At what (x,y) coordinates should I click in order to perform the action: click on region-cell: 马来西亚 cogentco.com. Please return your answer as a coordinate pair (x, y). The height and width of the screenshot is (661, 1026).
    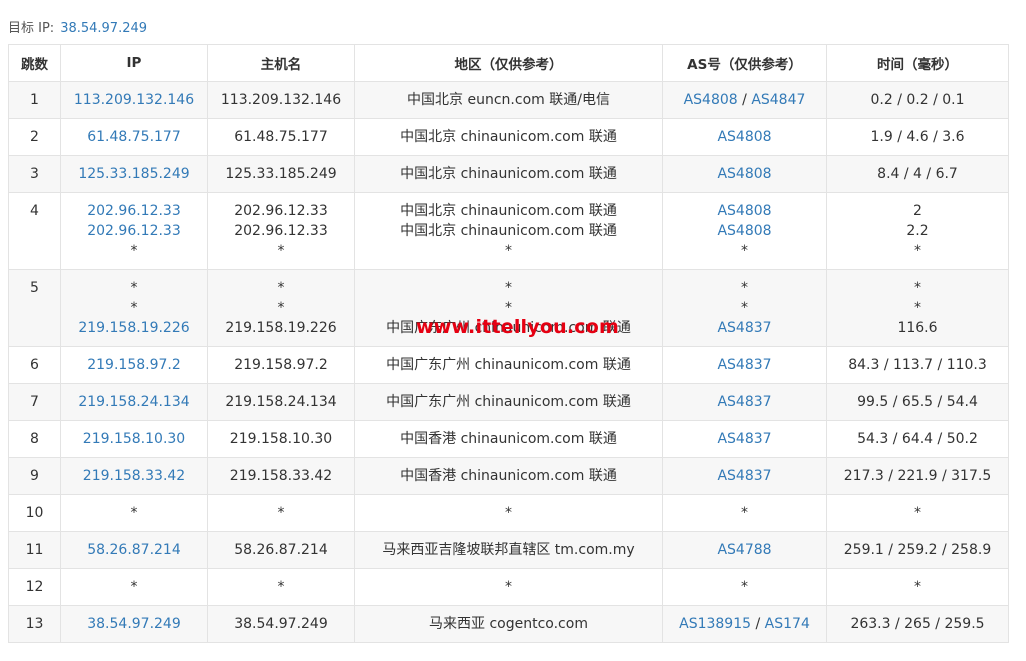
    Looking at the image, I should click on (508, 624).